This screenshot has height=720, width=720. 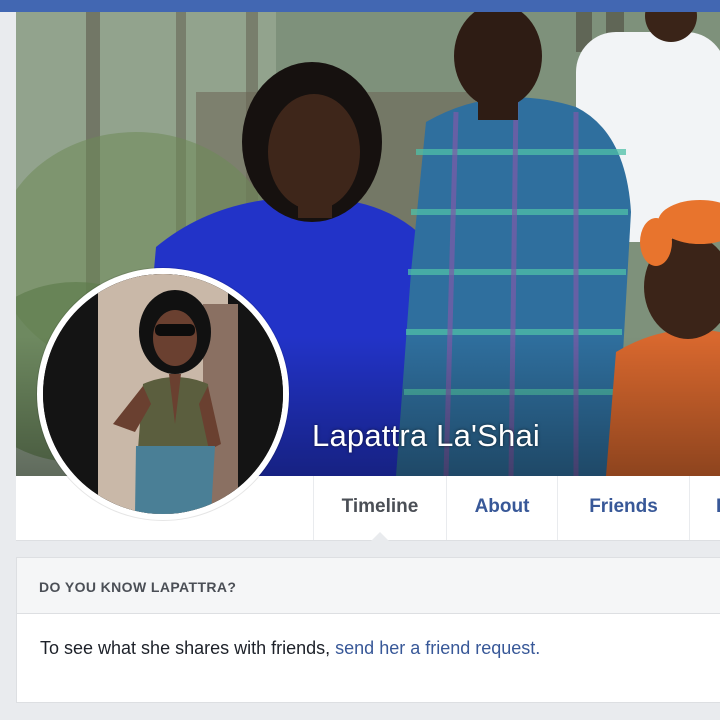 I want to click on facebook-top-bar, so click(x=360, y=6).